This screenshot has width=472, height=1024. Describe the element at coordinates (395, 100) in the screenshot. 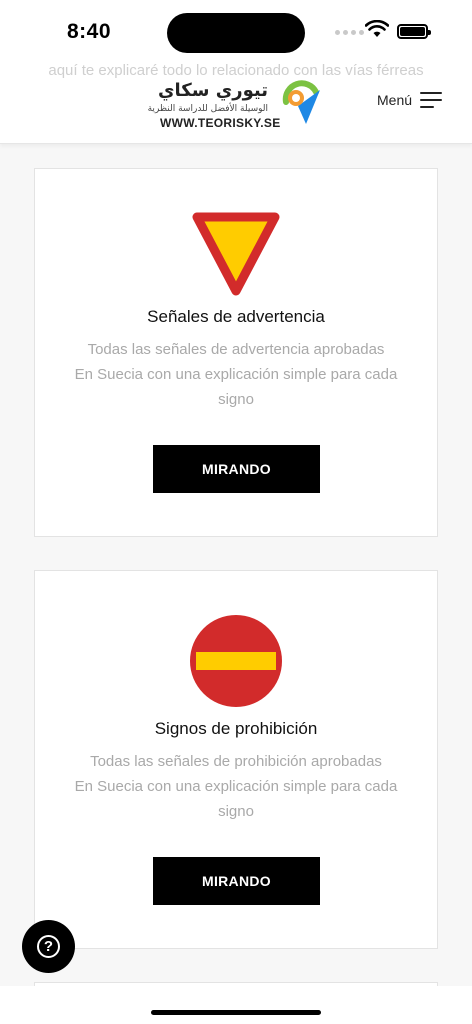

I see `menu-label: Menú` at that location.